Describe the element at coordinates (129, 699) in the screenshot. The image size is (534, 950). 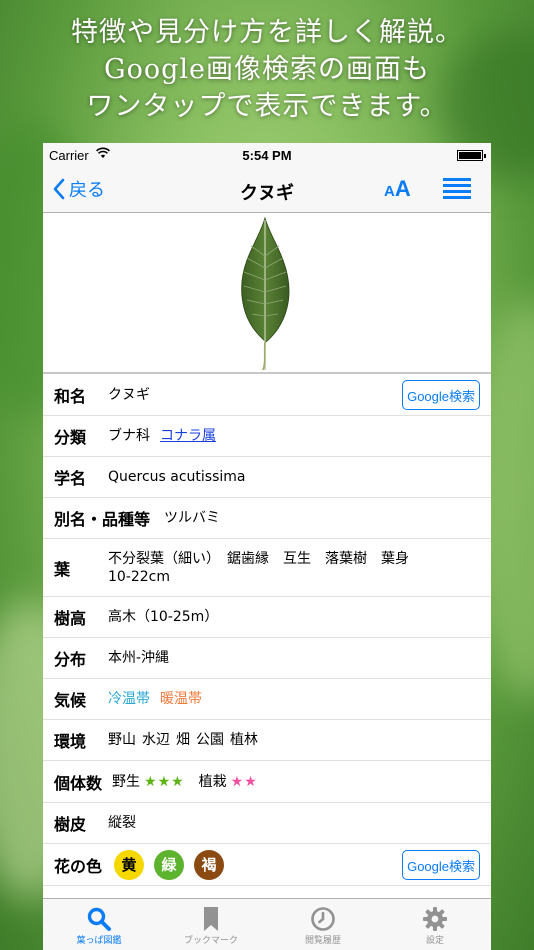
I see `climate-cool: 冷温帯` at that location.